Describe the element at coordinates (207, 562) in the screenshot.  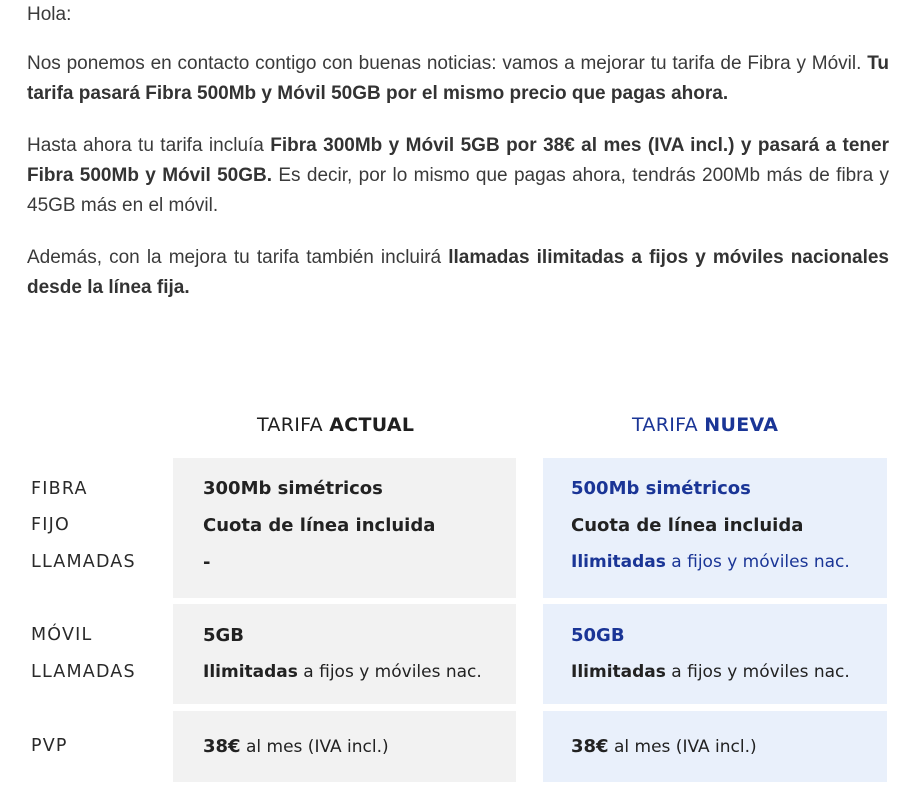
I see `actual-llamadas-fijo-value: -` at that location.